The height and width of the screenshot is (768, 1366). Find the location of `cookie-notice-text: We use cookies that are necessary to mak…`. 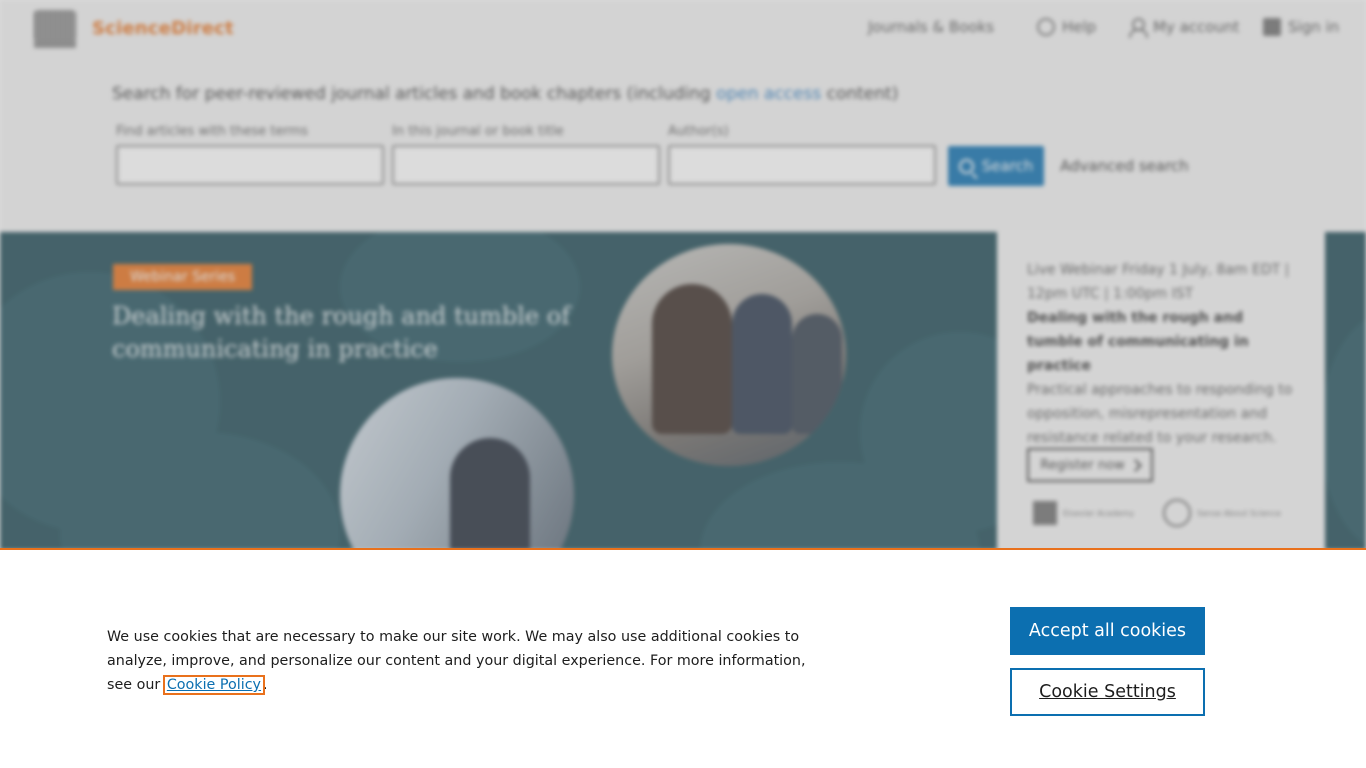

cookie-notice-text: We use cookies that are necessary to mak… is located at coordinates (467, 661).